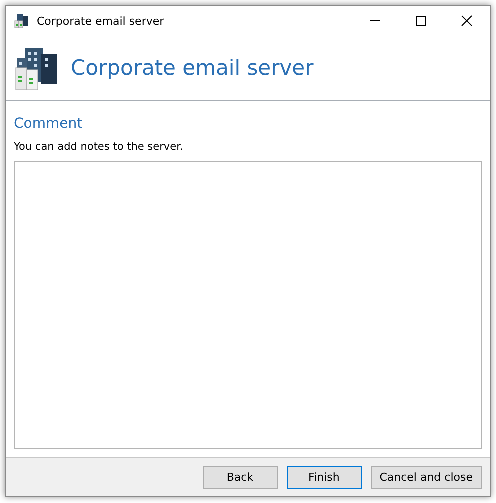 The height and width of the screenshot is (503, 496). Describe the element at coordinates (324, 477) in the screenshot. I see `dialog-button: Finish` at that location.